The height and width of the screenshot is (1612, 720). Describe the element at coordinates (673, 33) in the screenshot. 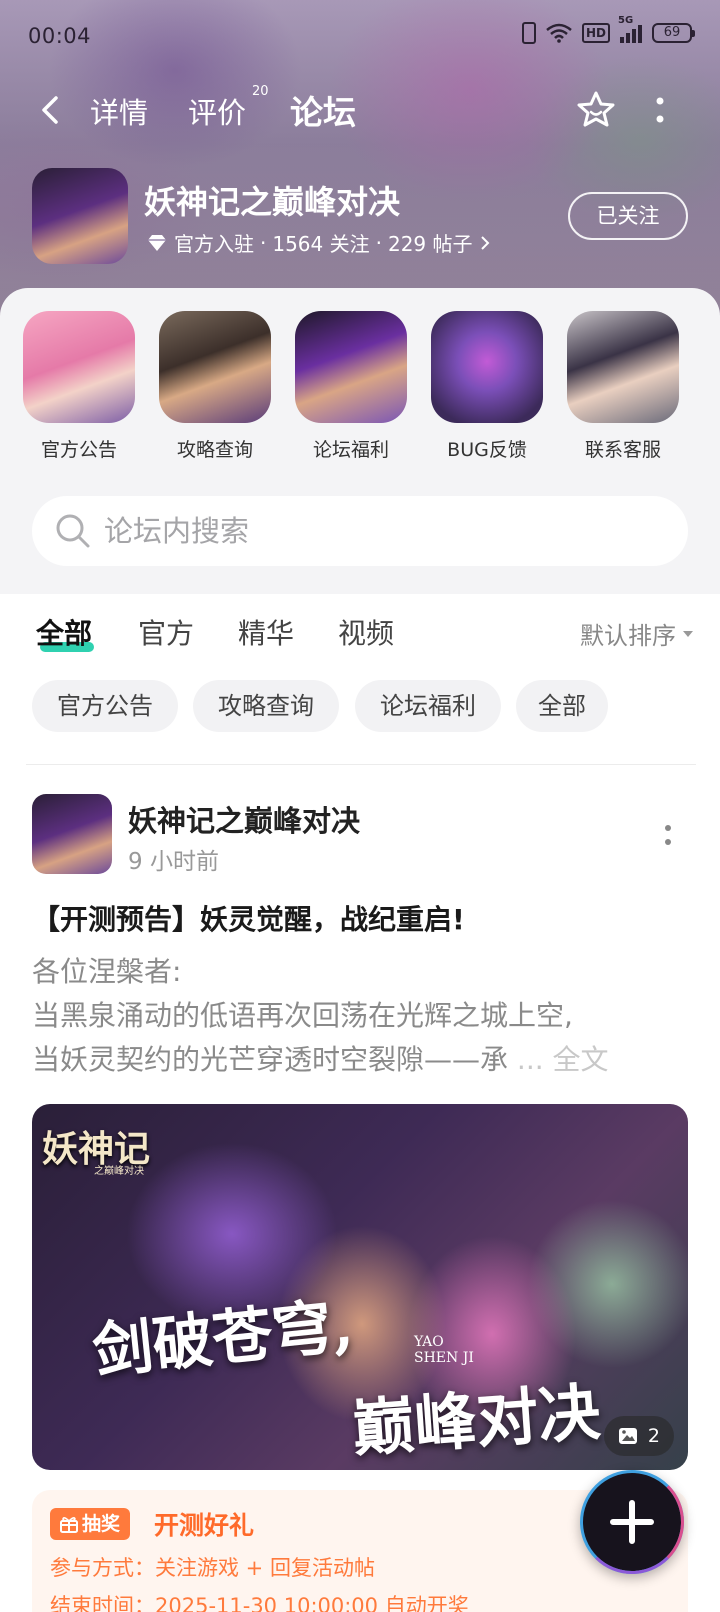

I see `battery-icon: 69` at that location.